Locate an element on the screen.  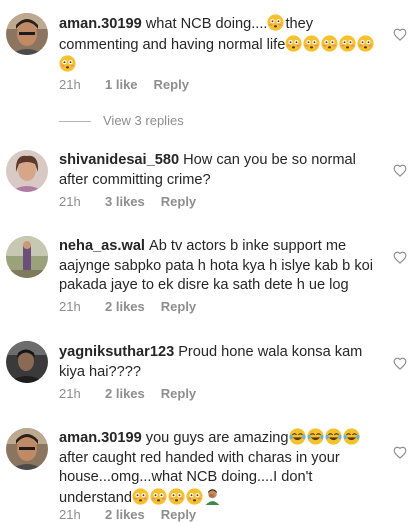
comment-meta: 21h 3 likes Reply is located at coordinates (127, 201).